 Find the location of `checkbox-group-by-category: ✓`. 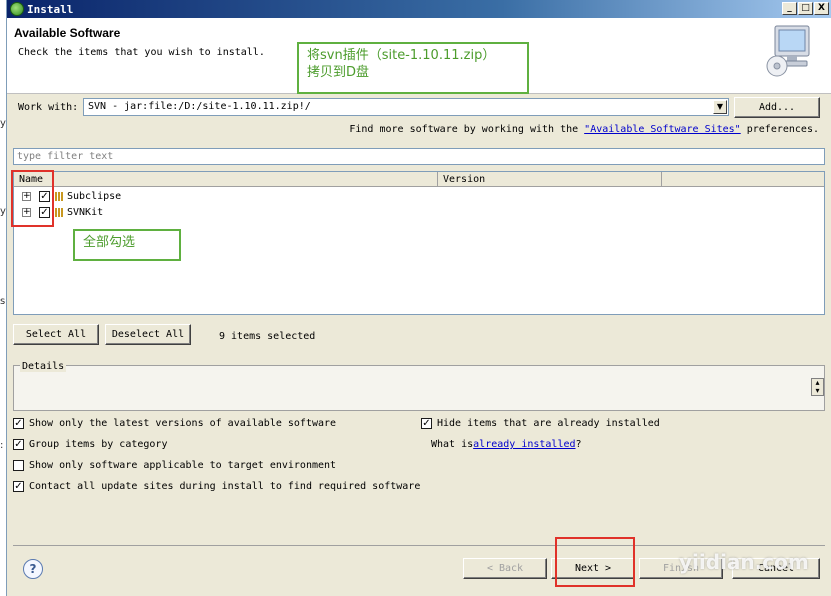

checkbox-group-by-category: ✓ is located at coordinates (18, 444).